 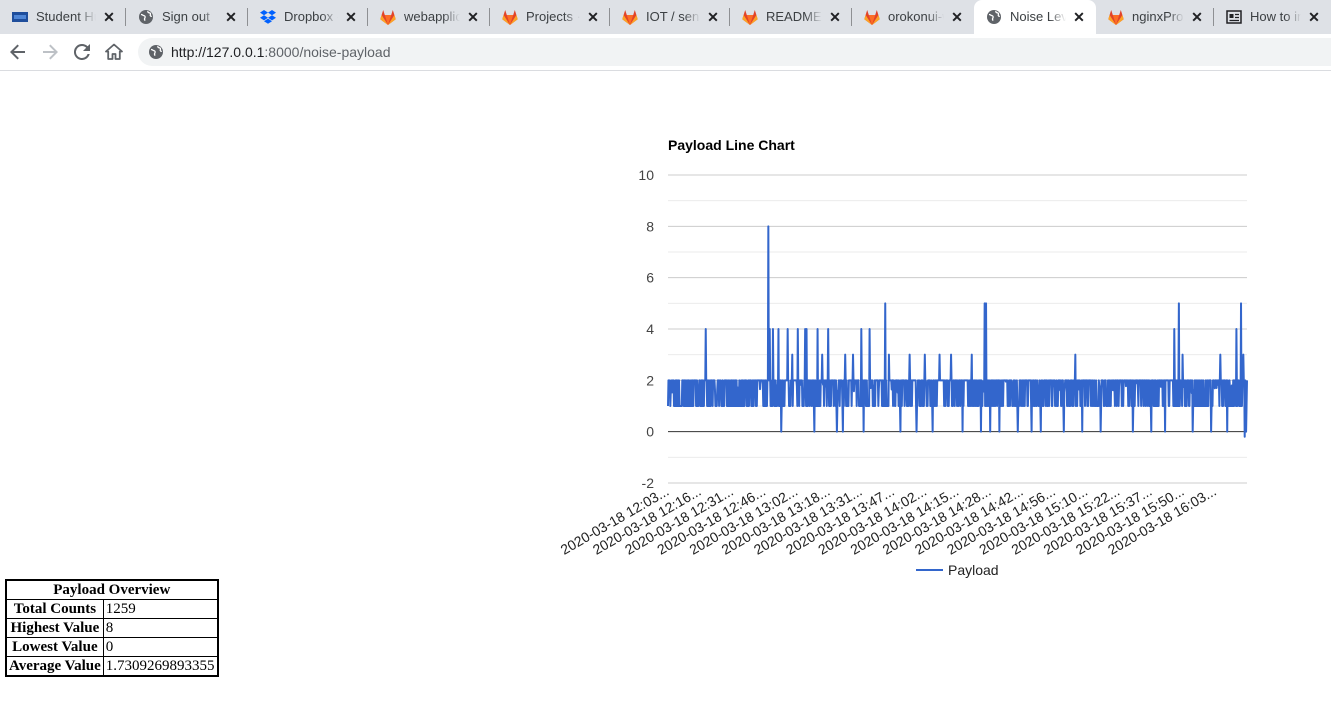 I want to click on tab-5: IOT / sensor ✕, so click(x=670, y=17).